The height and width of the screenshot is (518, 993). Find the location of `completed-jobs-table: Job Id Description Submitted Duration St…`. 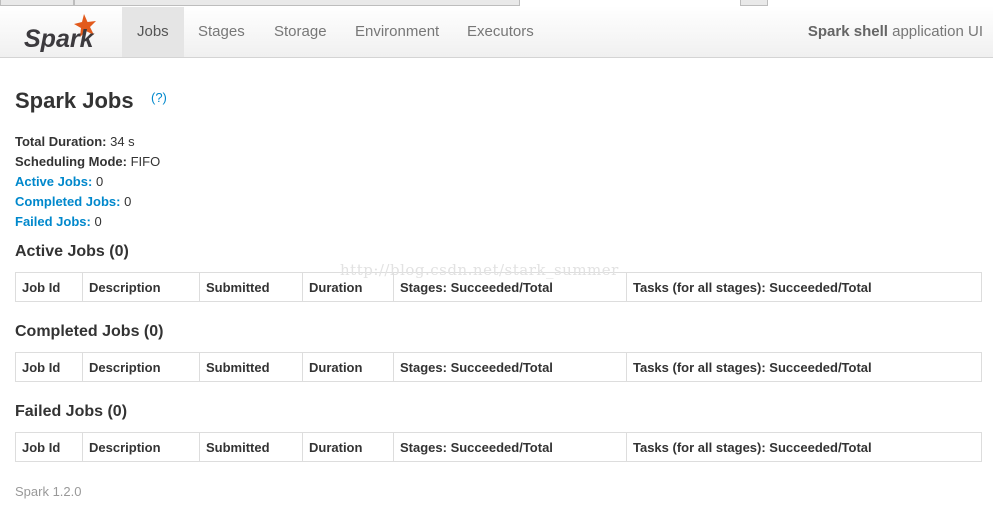

completed-jobs-table: Job Id Description Submitted Duration St… is located at coordinates (498, 367).